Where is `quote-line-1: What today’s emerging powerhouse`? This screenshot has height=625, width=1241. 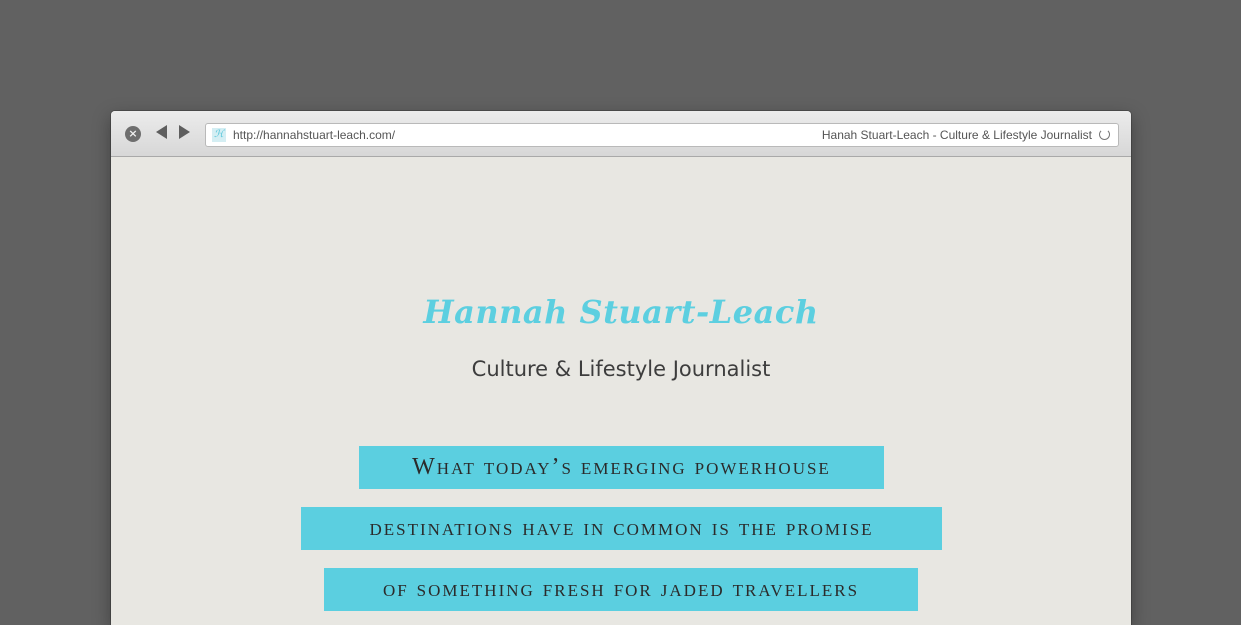
quote-line-1: What today’s emerging powerhouse is located at coordinates (621, 467).